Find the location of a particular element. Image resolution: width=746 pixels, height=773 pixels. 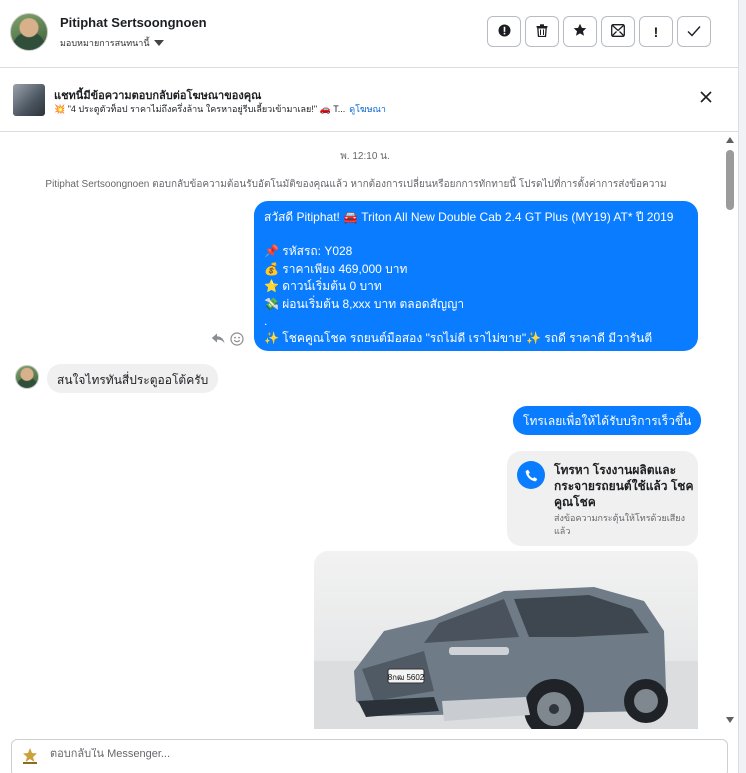

outgoing-message-bubble: โทรเลยเพื่อให้ได้รับบริการเร็วขึ้น is located at coordinates (607, 420).